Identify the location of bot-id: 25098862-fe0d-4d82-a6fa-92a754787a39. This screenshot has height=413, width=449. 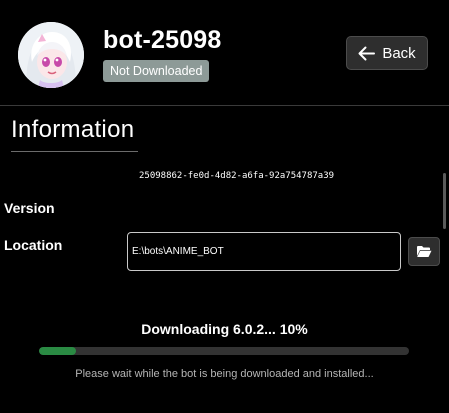
(237, 176).